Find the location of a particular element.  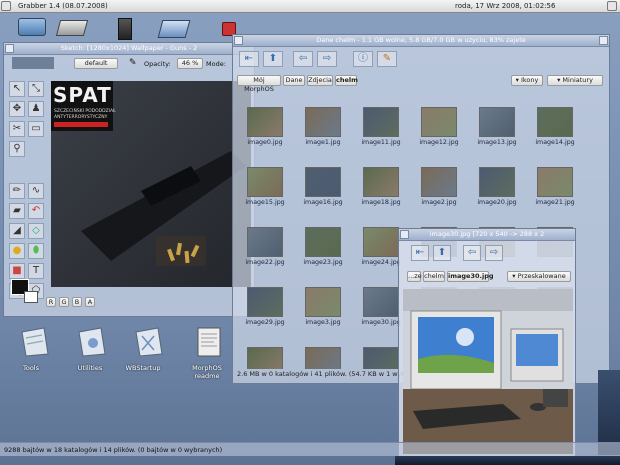

scale-select: ▾ Przeskalowane is located at coordinates (539, 276).